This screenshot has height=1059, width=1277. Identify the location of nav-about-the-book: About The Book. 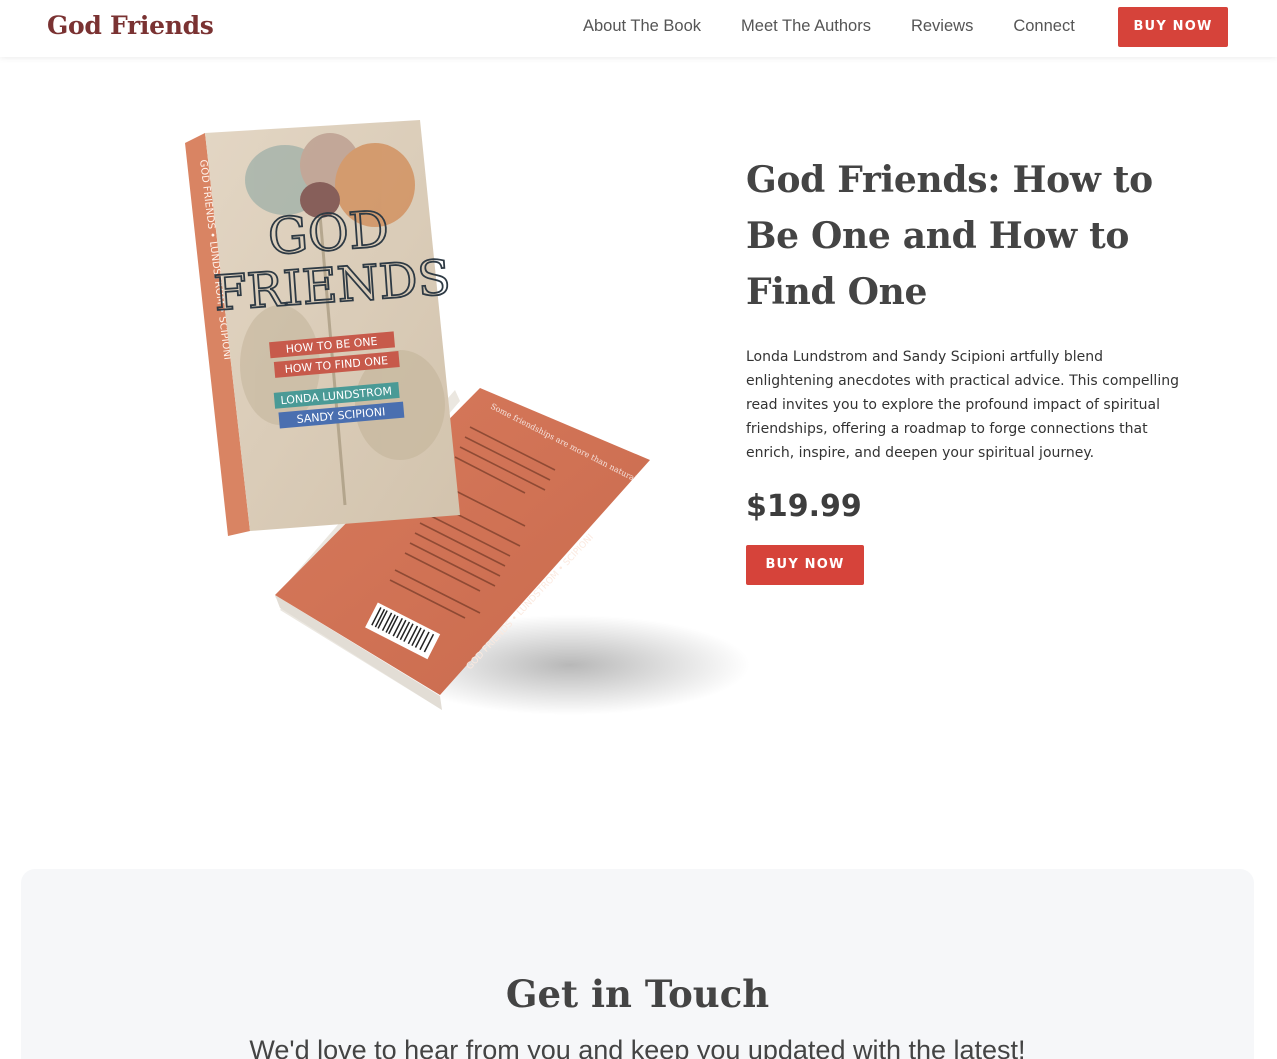
(642, 26).